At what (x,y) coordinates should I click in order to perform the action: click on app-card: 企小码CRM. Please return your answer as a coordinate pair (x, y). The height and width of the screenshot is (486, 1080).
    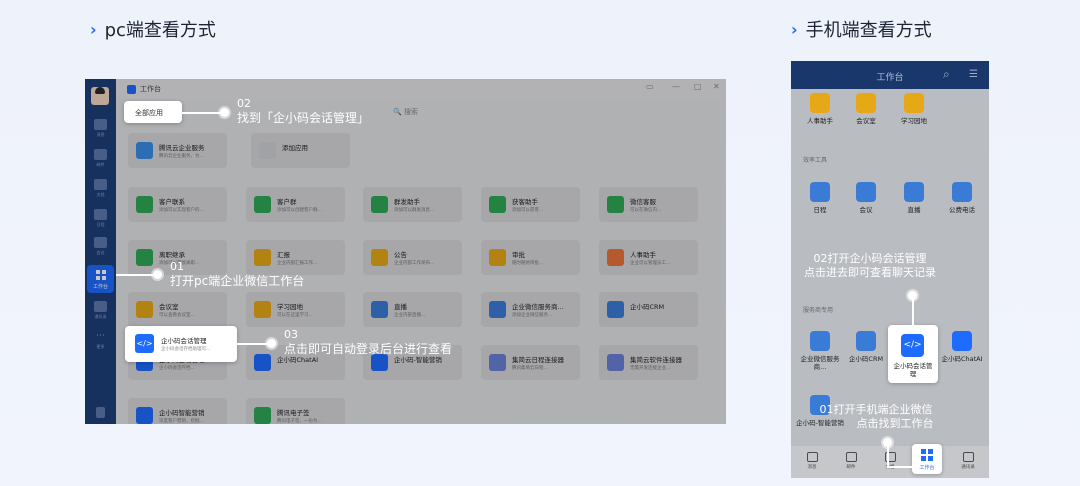
    Looking at the image, I should click on (648, 309).